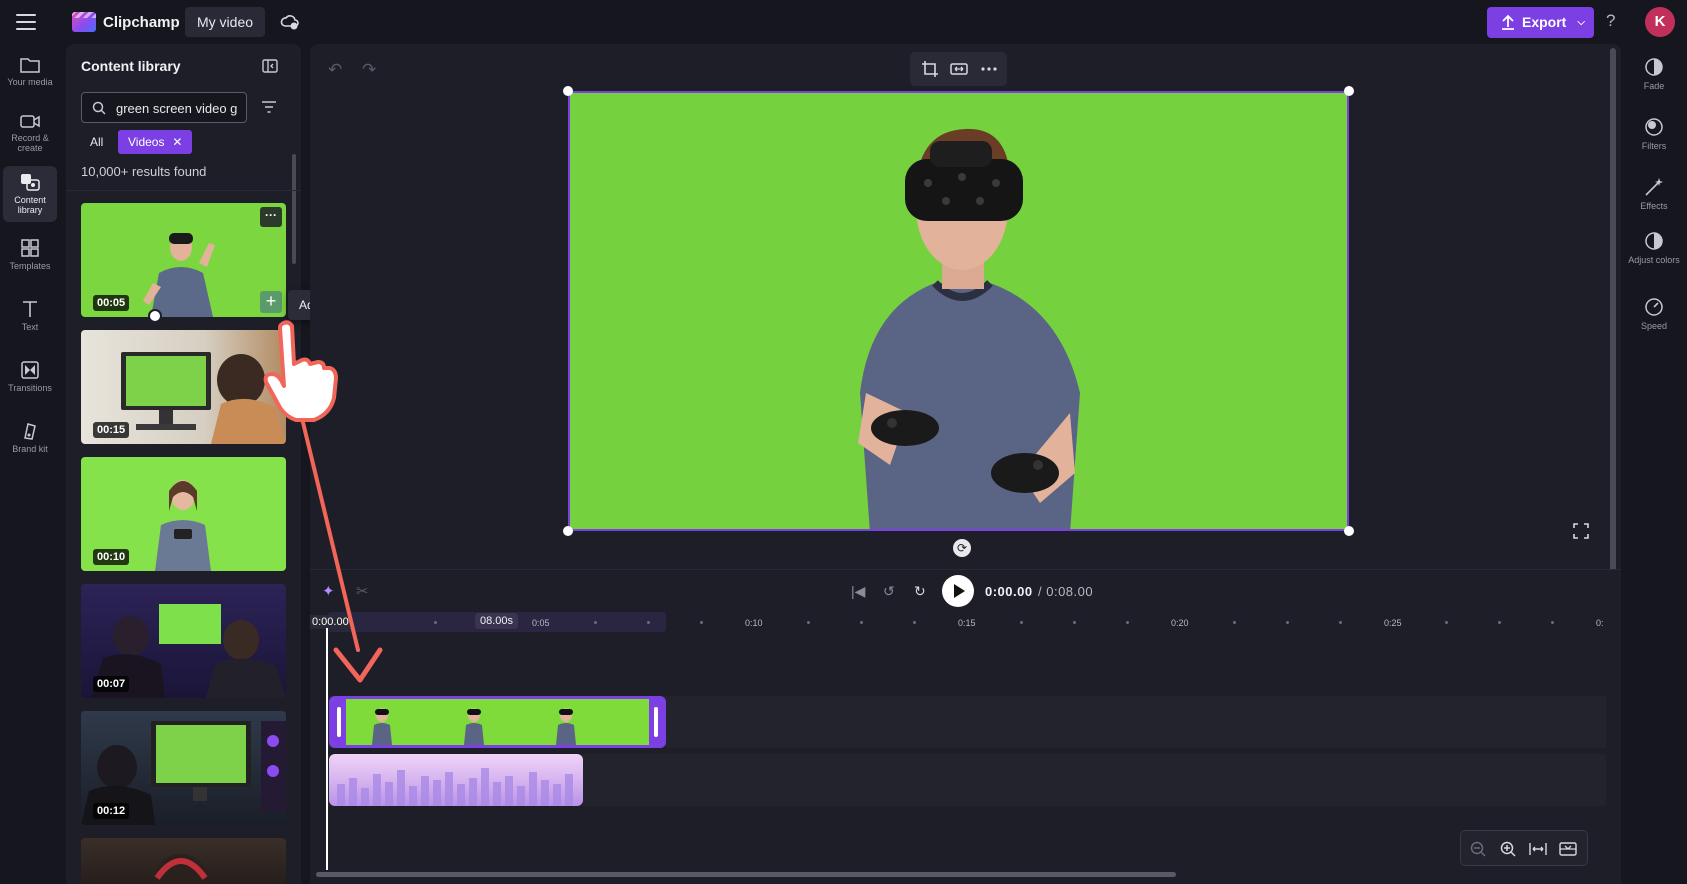 The height and width of the screenshot is (884, 1687). I want to click on sidebar-item-templates: Templates, so click(30, 254).